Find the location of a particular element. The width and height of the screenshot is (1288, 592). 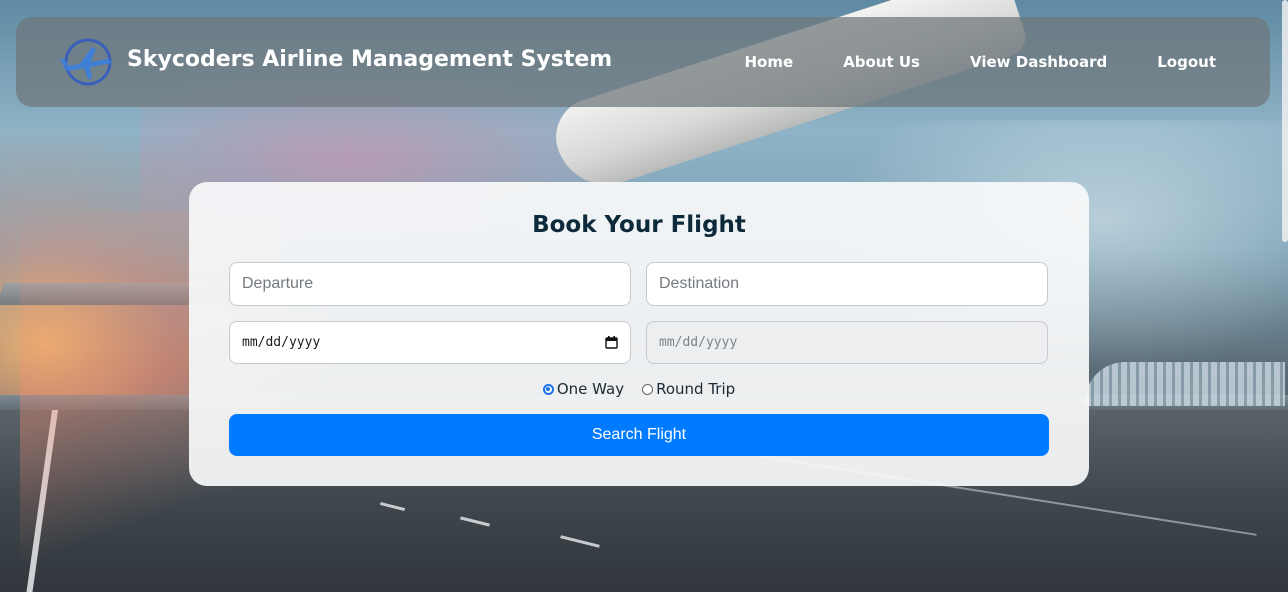

departure-date-placeholder: mm/dd/yyyy is located at coordinates (281, 342).